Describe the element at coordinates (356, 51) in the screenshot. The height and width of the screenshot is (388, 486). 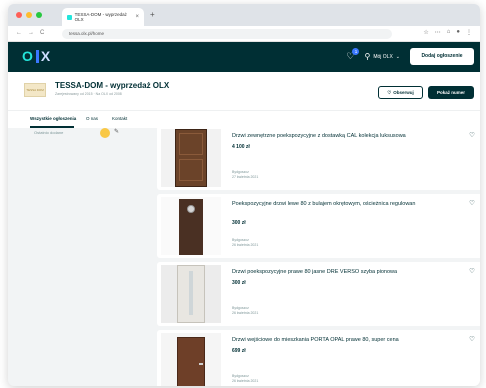
I see `notification-badge: 1` at that location.